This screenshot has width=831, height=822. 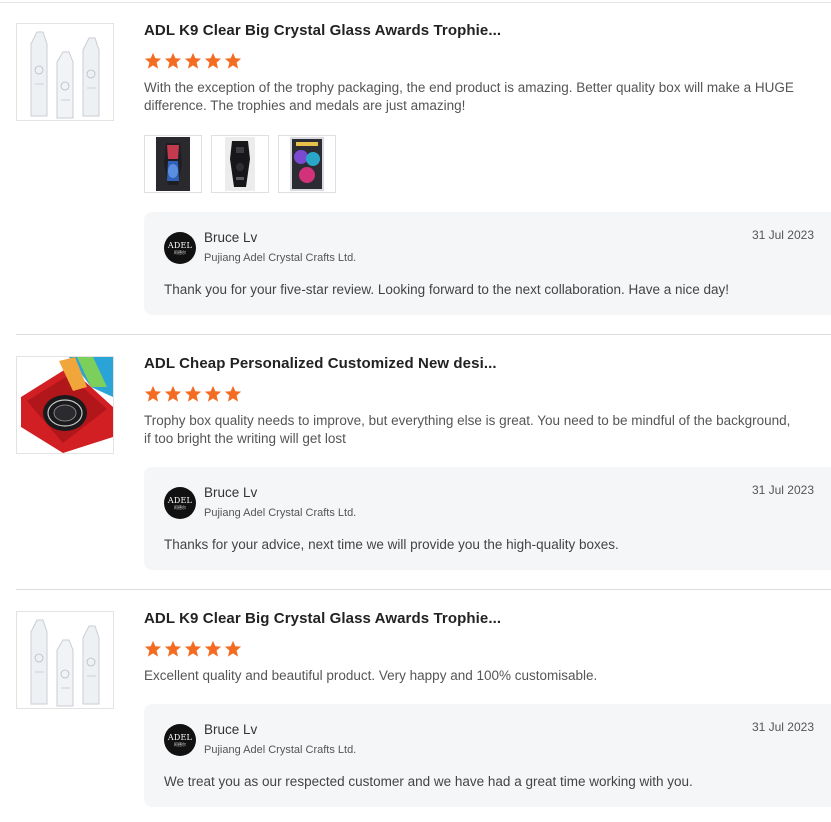 What do you see at coordinates (415, 2) in the screenshot?
I see `top-divider` at bounding box center [415, 2].